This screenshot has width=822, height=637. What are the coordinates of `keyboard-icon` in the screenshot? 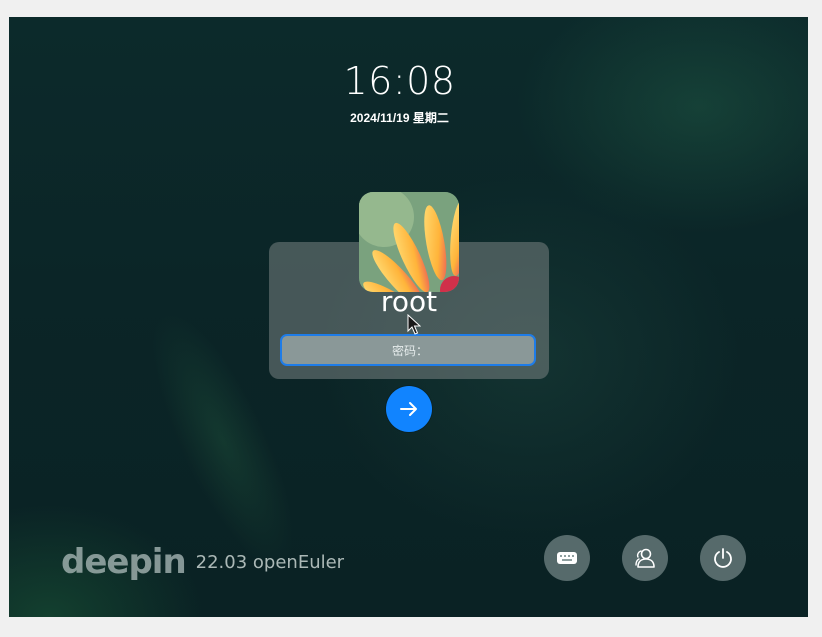 It's located at (567, 558).